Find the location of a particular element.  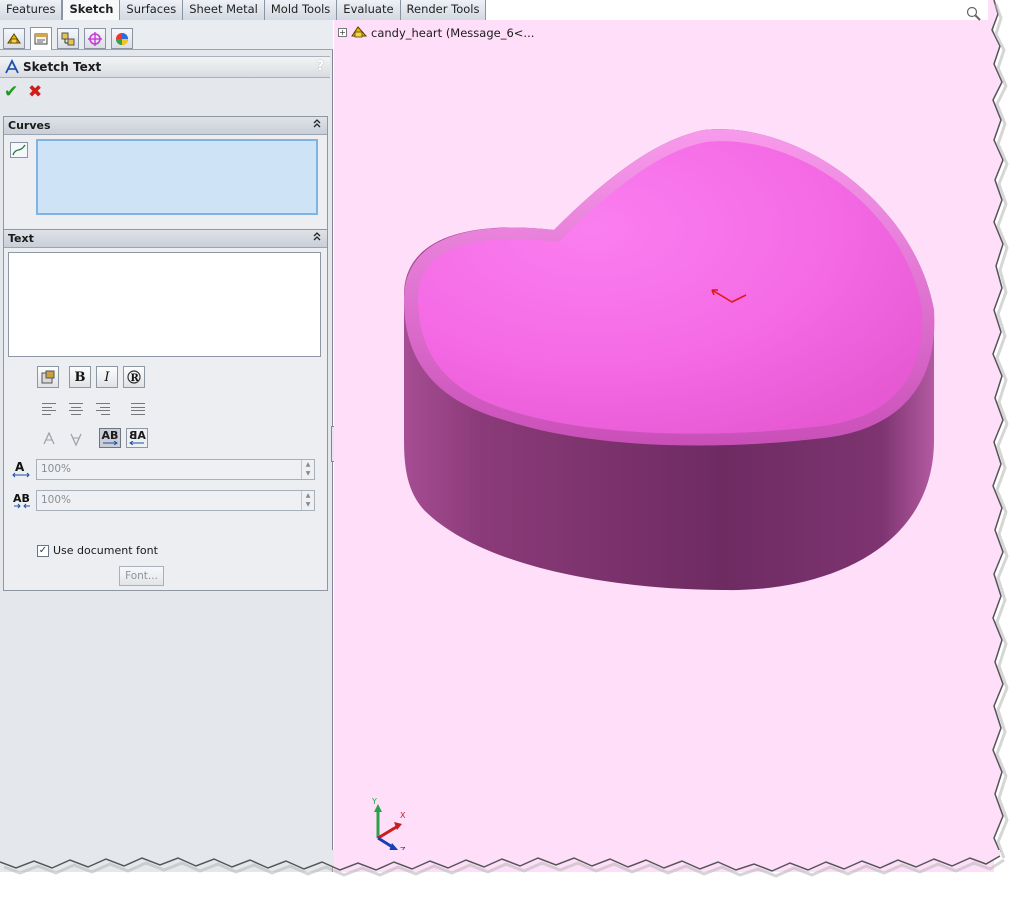

spacing-icon: AB is located at coordinates (22, 501).